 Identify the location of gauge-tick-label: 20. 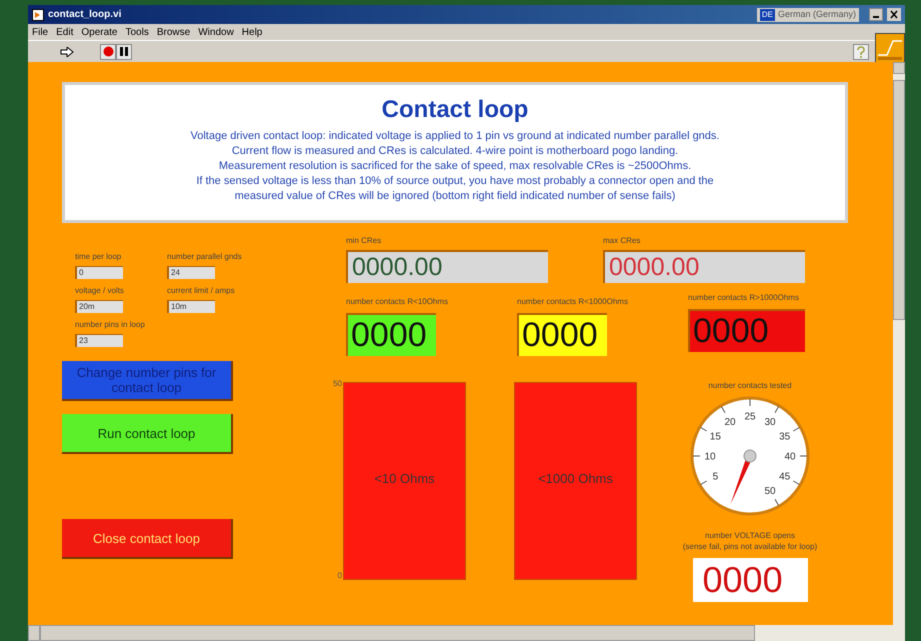
(730, 422).